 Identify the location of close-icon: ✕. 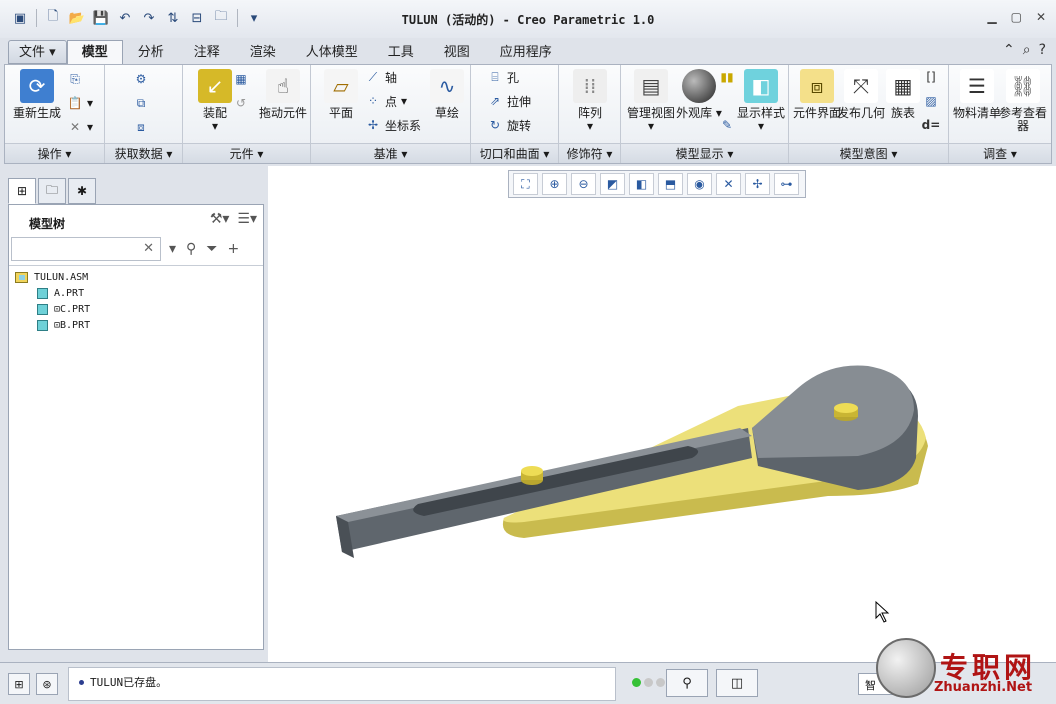
(1041, 17).